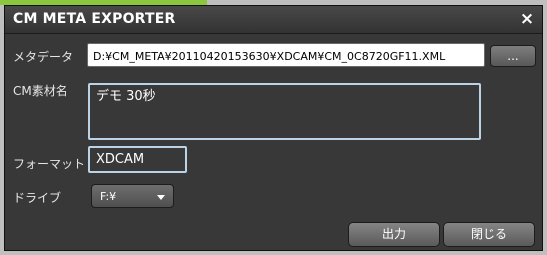  Describe the element at coordinates (108, 196) in the screenshot. I see `drive-dropdown-value: F:¥` at that location.